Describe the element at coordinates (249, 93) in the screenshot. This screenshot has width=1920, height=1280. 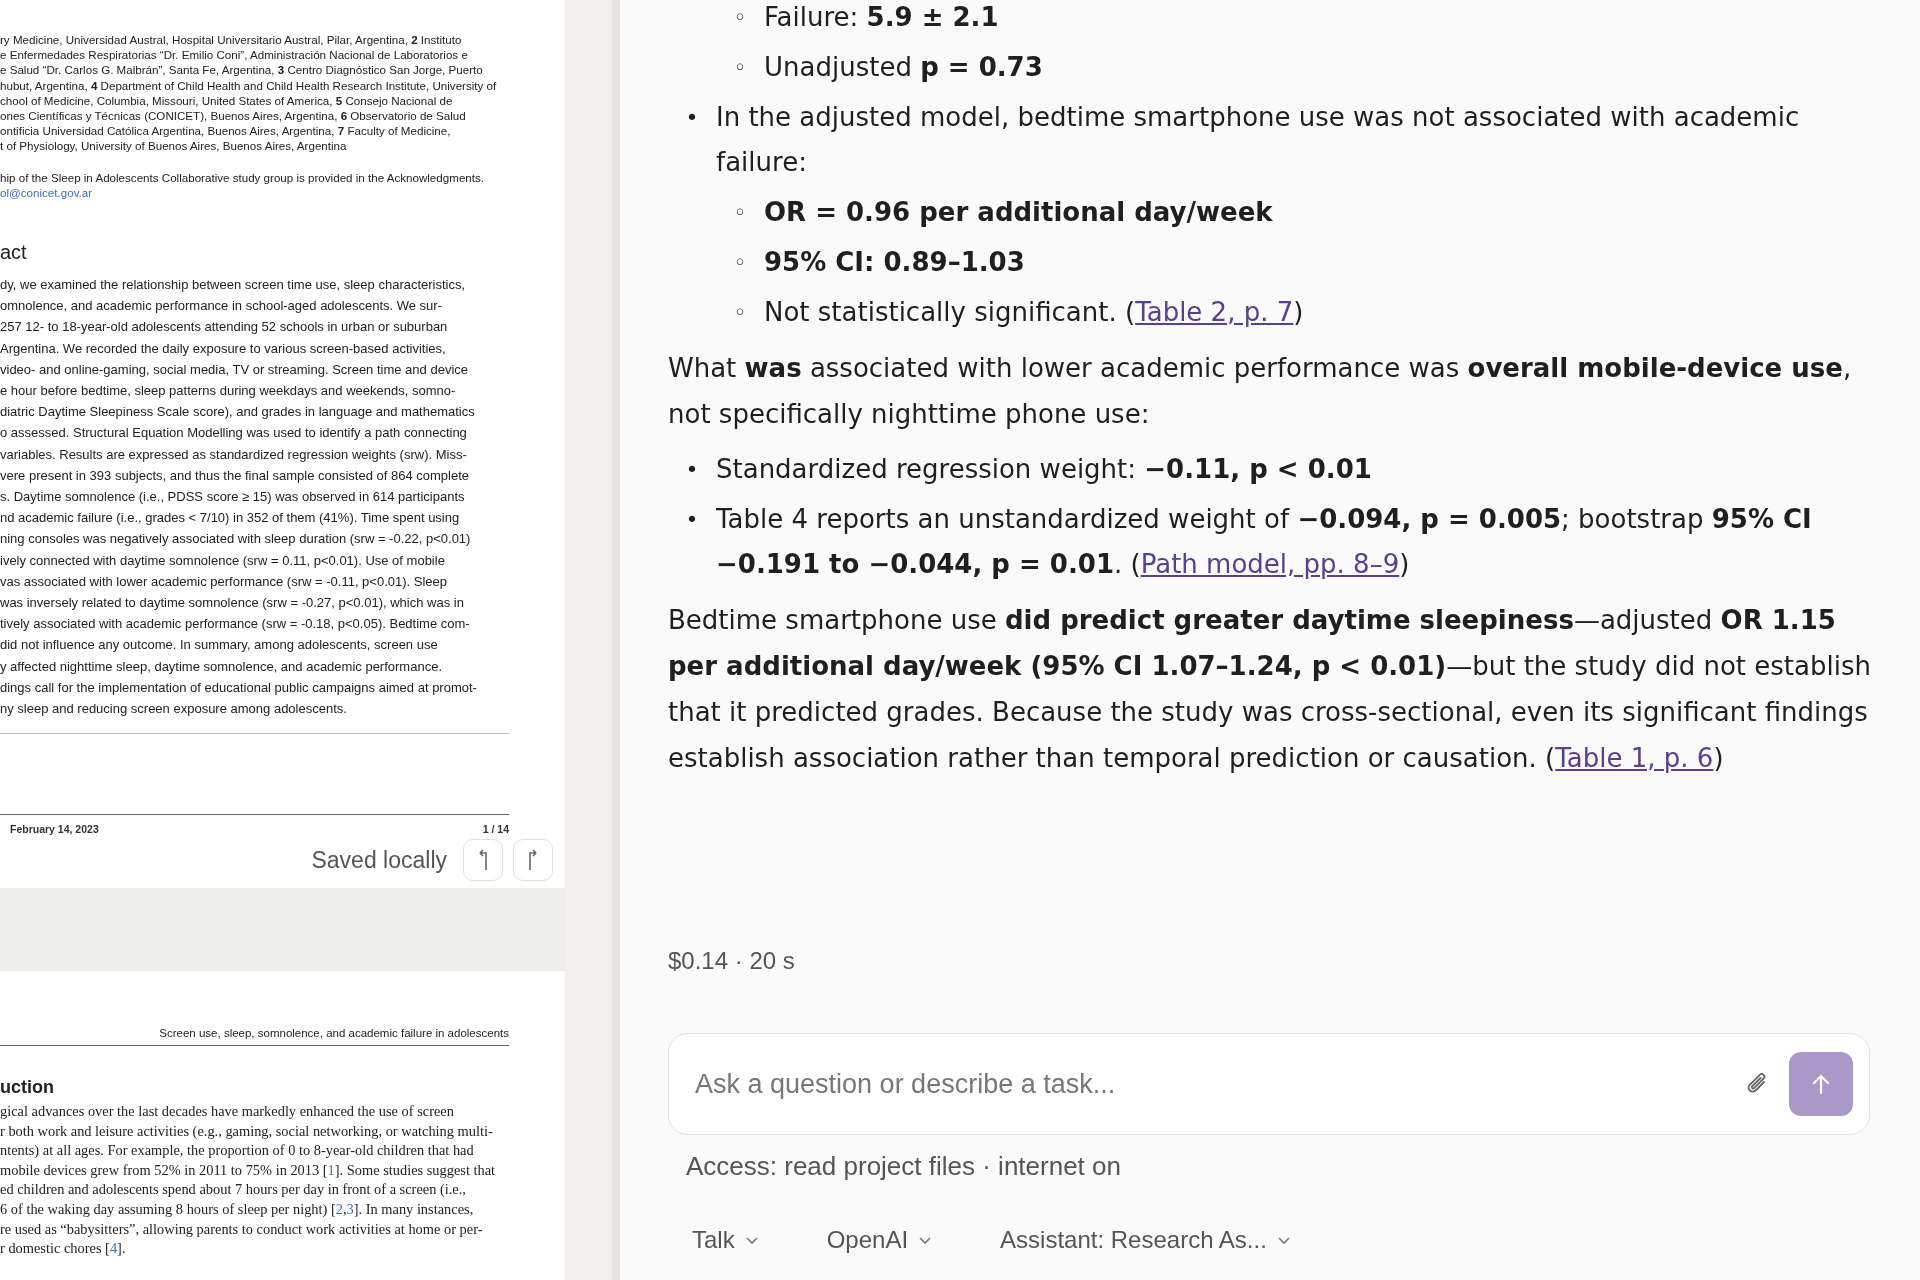
I see `affiliations-text: ry Medicine, Universidad Austral, Hospital Universitario Austral, Pilar, Argentina, 2 Instituto e Enfermedades Respiratorias “Dr. Emilio Coni”, Administración Nacional de Laboratorios e e Salud “Dr. Carlos G. Malbrán”, Santa Fe, Argentina, 3 Centro Diagnóstico San Jorge, Puerto hubut, Argentina, 4 Department of Child Health and Child Health Research Institute, University of chool of Medicine, Columbia, Missouri, United States of America, 5 Consejo Nacional de ones Científicas y Técnicas (CONICET), Buenos Aires, Argentina, 6 Observatorio de Salud ontificia Universidad Católica Argentina, Buenos Aires, Argentina, 7 Faculty of Medicine, t of Physiology, University of Buenos Aires, Buenos Aires, Argentina` at that location.